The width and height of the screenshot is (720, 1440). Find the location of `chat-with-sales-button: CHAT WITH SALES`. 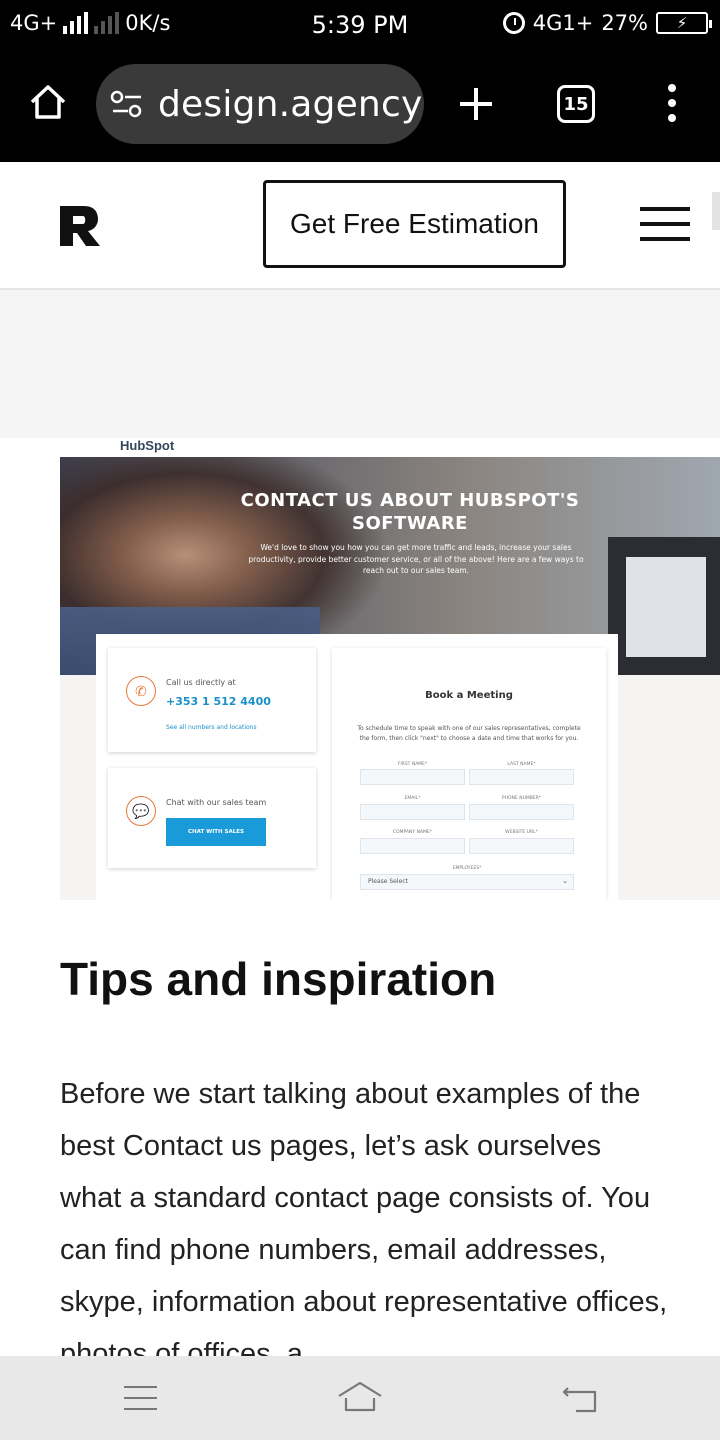

chat-with-sales-button: CHAT WITH SALES is located at coordinates (216, 832).